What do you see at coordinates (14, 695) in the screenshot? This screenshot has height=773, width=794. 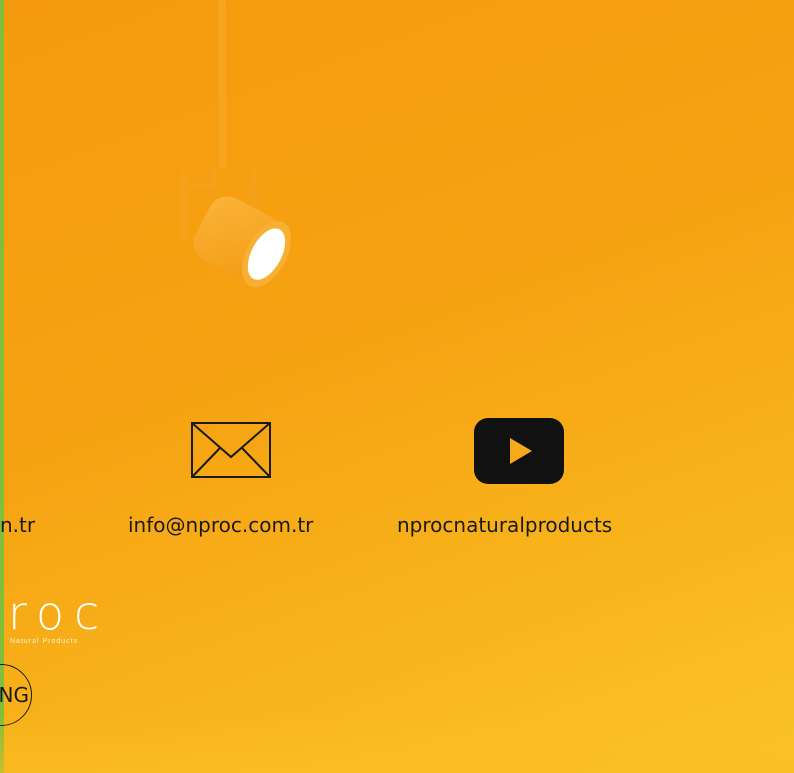 I see `language-label: NG` at bounding box center [14, 695].